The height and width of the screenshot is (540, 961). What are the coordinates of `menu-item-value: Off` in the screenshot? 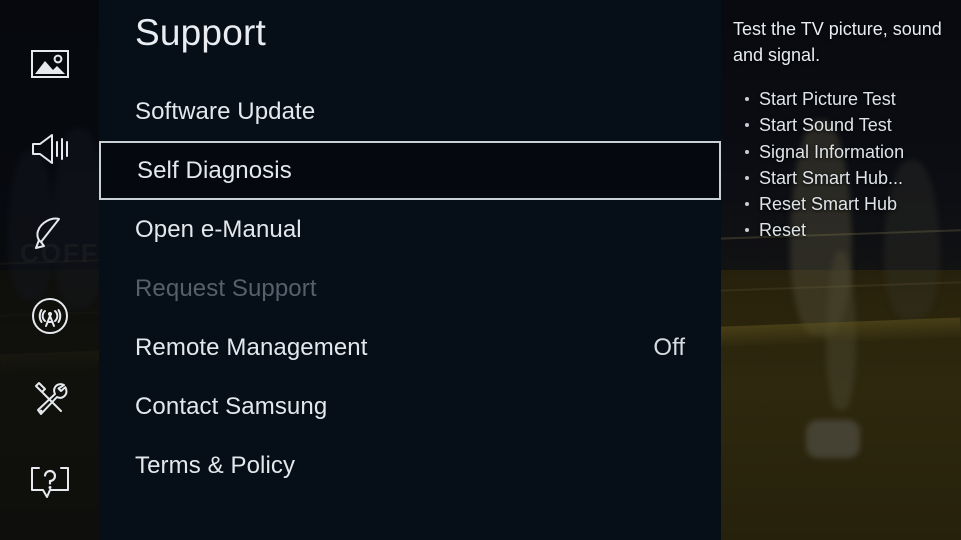 It's located at (669, 347).